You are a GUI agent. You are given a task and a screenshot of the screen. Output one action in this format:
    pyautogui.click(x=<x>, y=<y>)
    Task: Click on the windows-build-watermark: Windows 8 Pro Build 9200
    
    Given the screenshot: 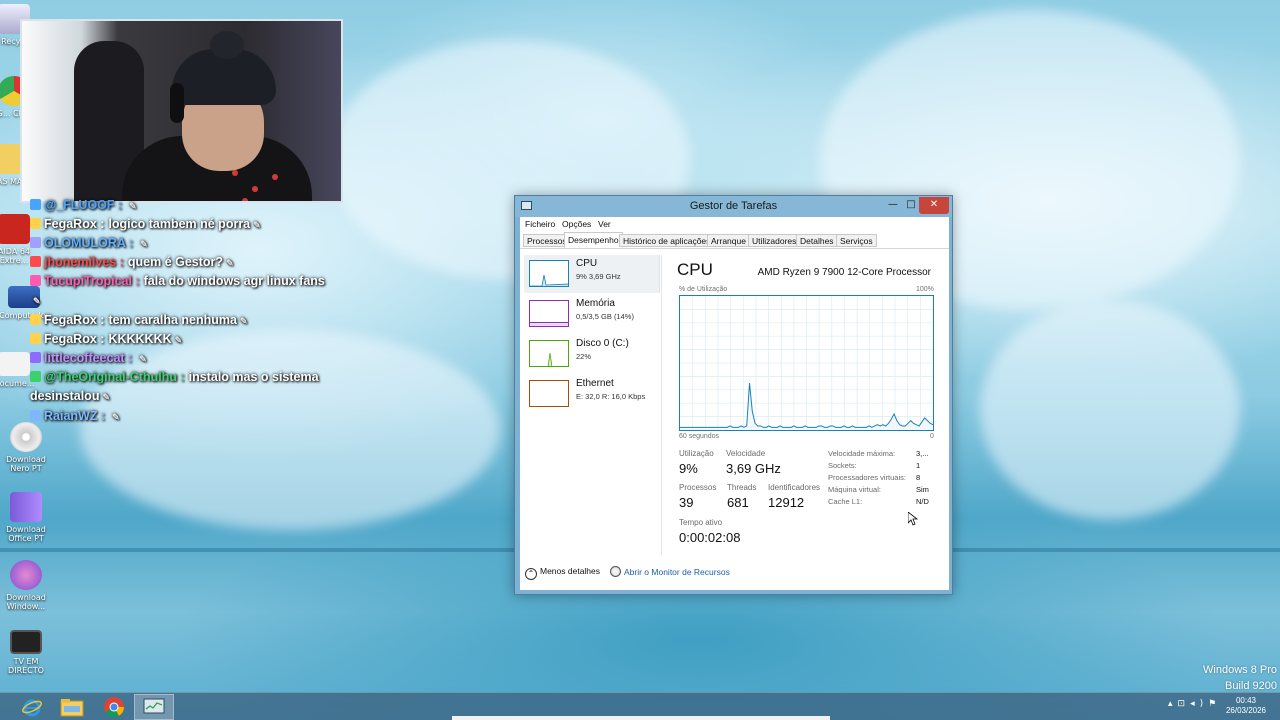 What is the action you would take?
    pyautogui.click(x=1240, y=678)
    